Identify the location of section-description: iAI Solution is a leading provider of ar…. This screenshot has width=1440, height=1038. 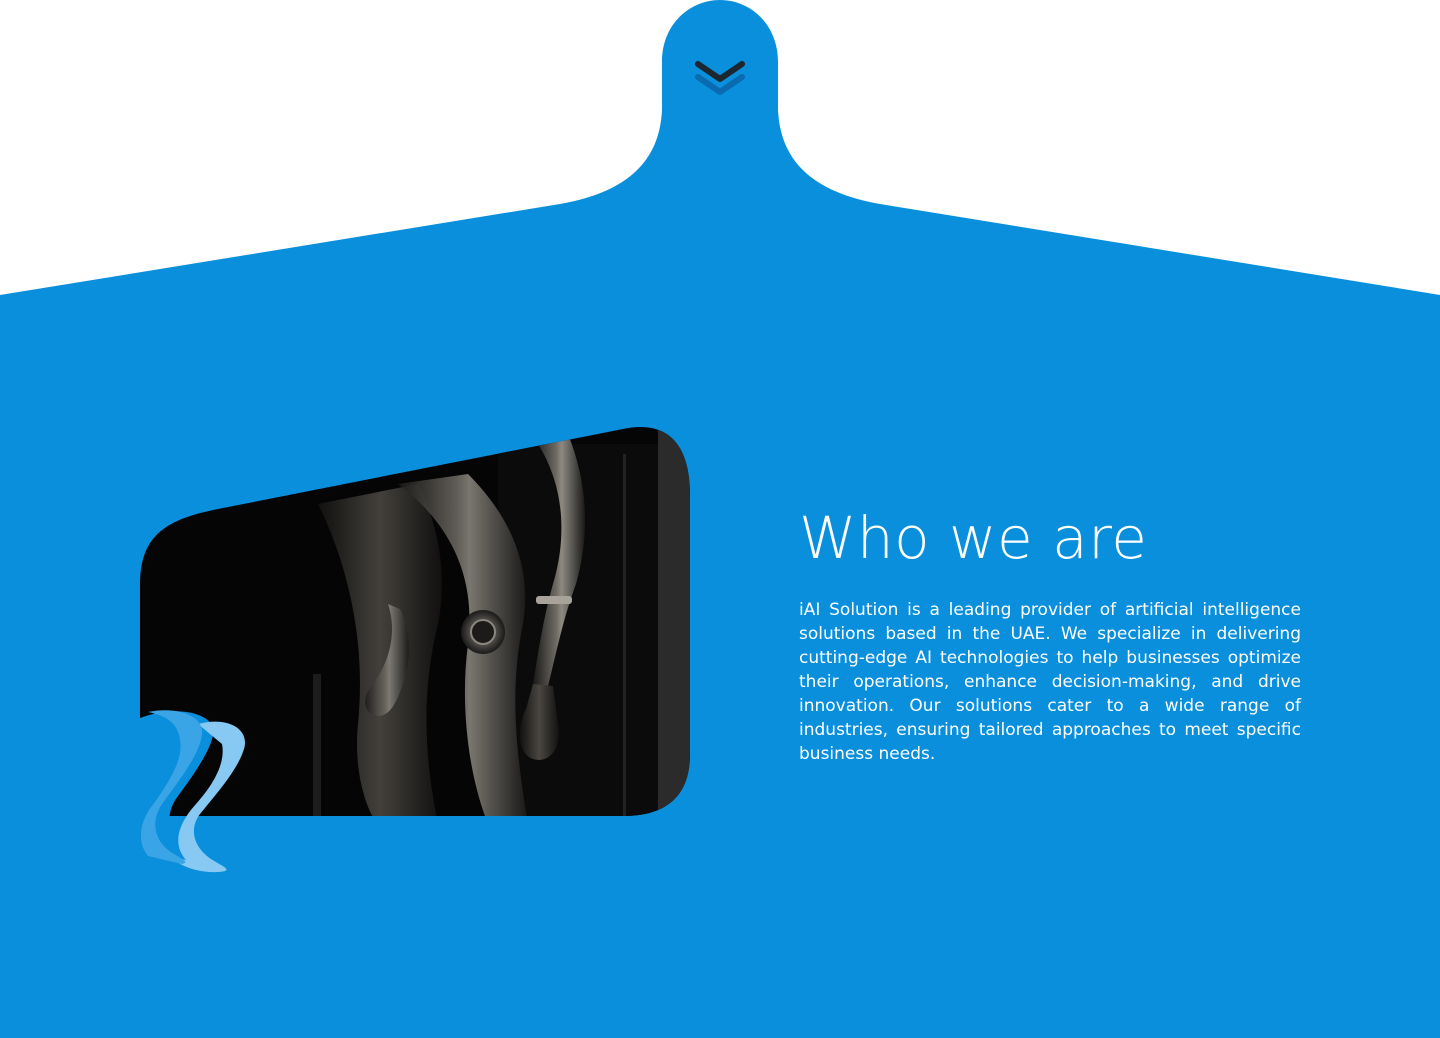
(1050, 682).